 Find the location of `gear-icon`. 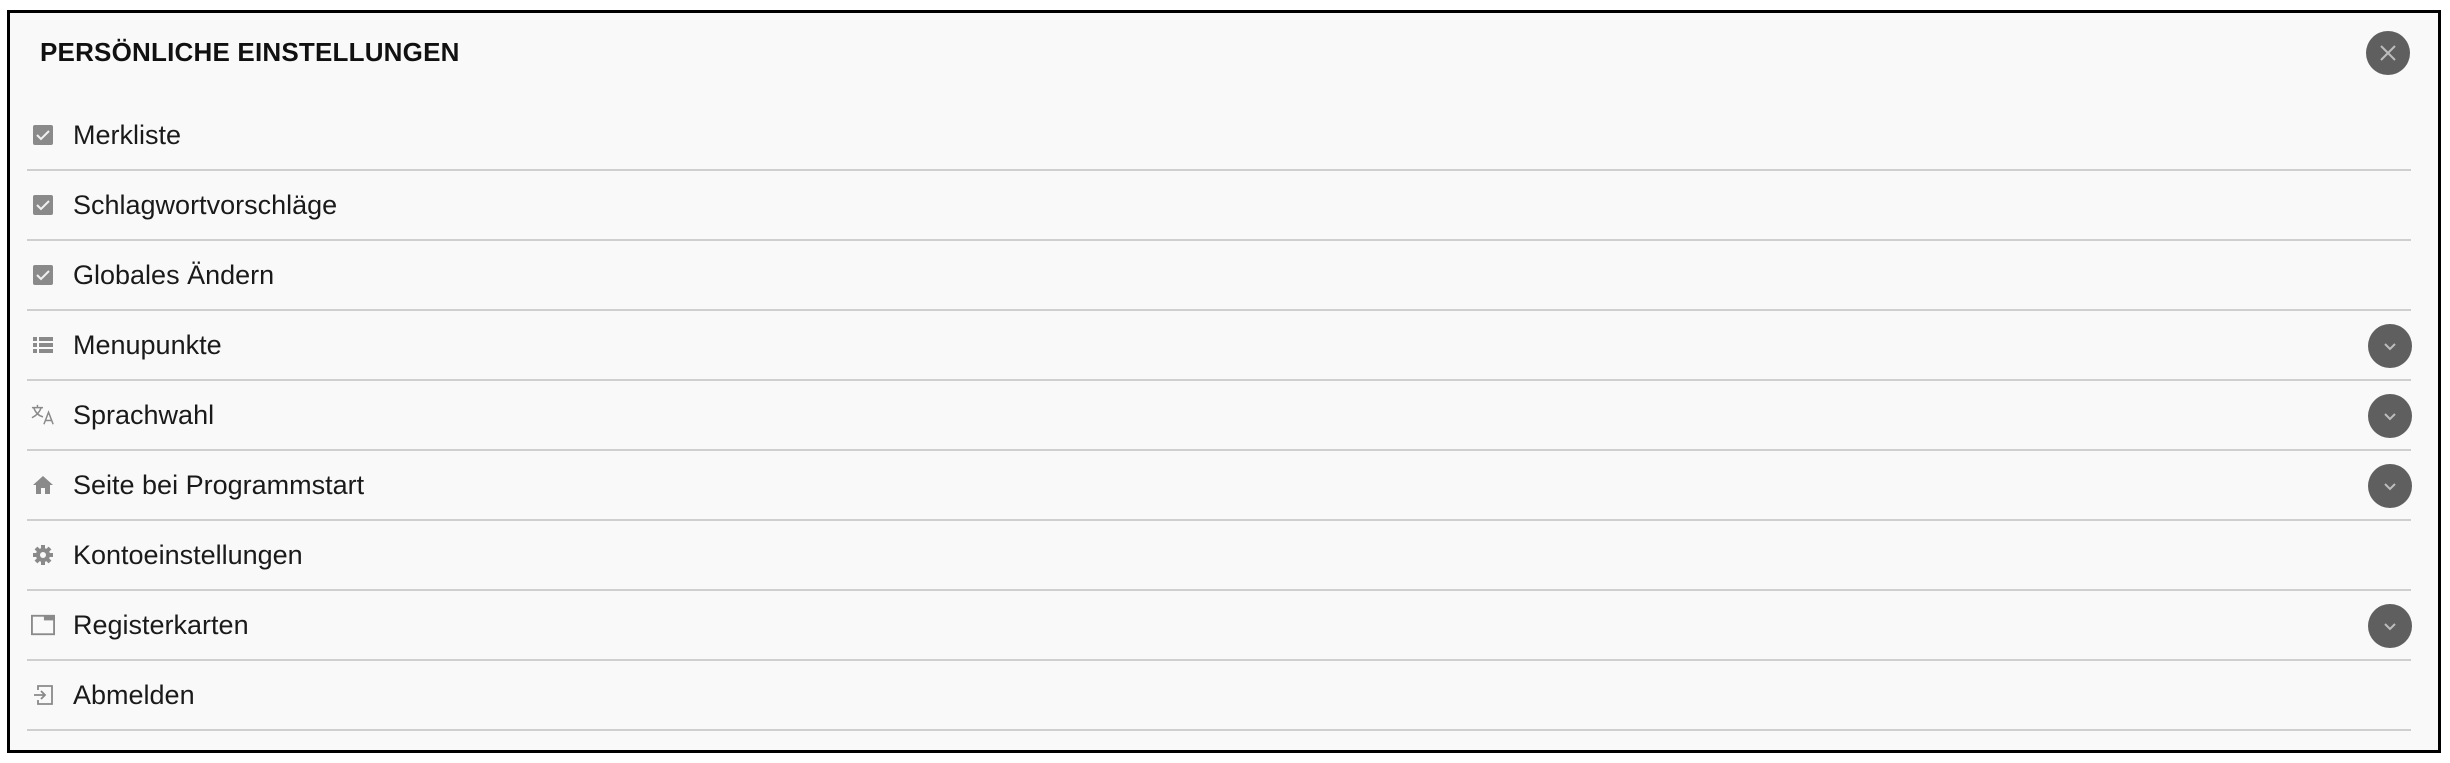

gear-icon is located at coordinates (43, 555).